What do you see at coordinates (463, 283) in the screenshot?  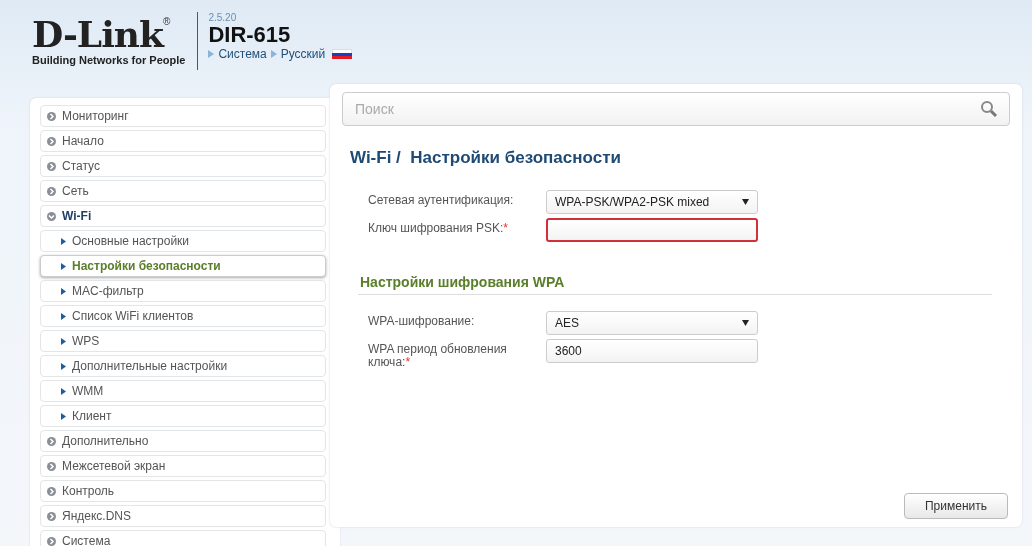 I see `section-heading: Настройки шифрования WPA` at bounding box center [463, 283].